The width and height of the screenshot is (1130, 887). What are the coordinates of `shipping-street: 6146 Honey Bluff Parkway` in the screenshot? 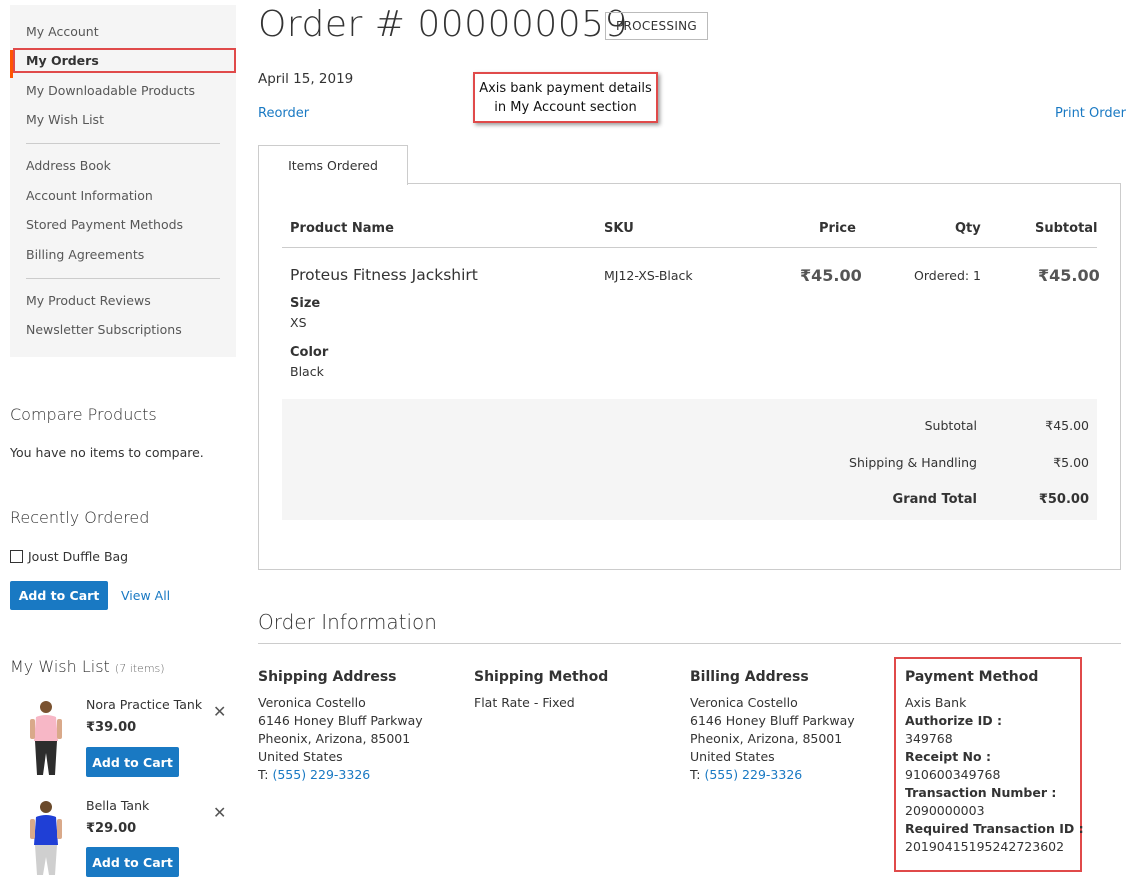 It's located at (340, 720).